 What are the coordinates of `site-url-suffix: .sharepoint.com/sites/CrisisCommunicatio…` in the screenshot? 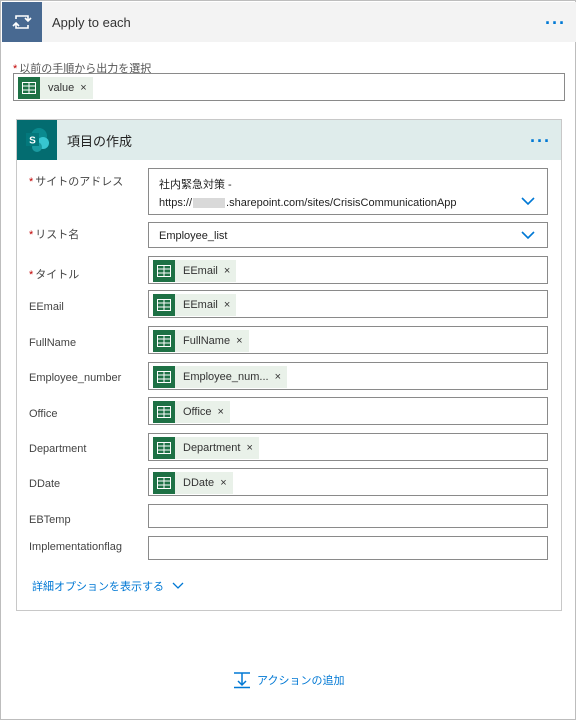 It's located at (341, 203).